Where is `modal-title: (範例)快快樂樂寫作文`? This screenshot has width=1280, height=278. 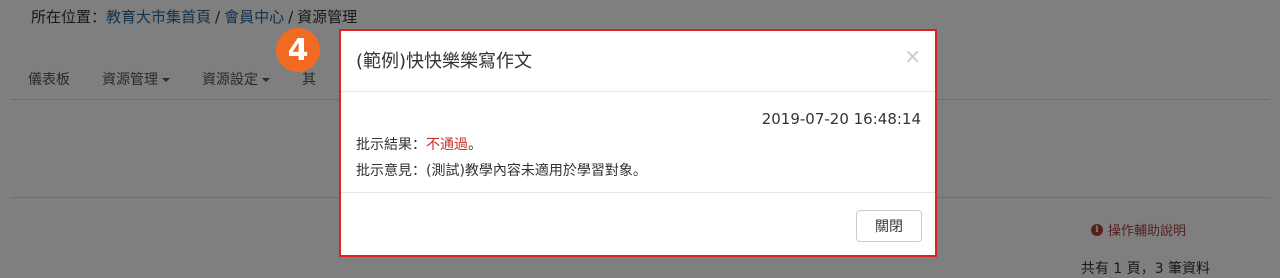 modal-title: (範例)快快樂樂寫作文 is located at coordinates (444, 61).